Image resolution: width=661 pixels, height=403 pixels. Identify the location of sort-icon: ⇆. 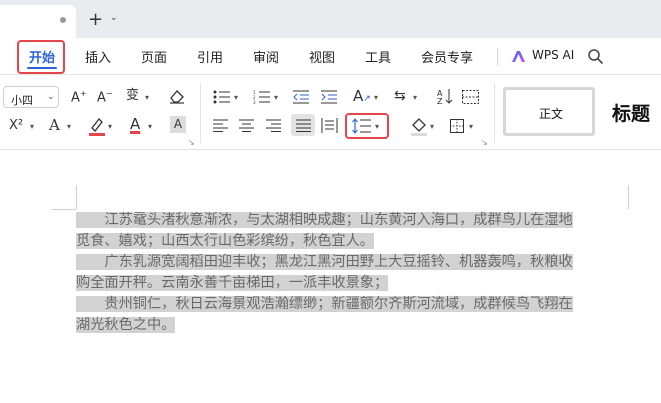
(400, 96).